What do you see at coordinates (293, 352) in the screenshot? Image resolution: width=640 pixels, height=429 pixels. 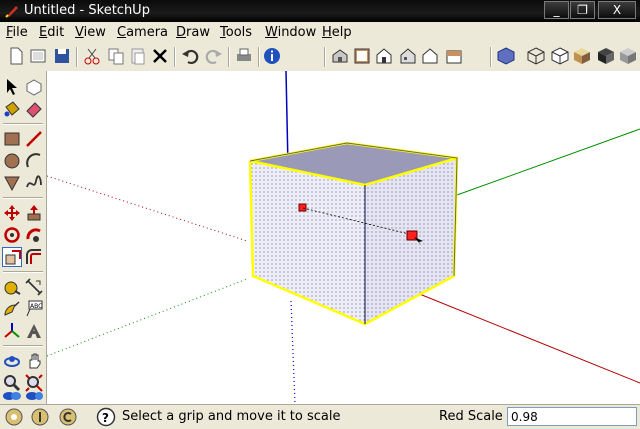 I see `blue-axis-hidden` at bounding box center [293, 352].